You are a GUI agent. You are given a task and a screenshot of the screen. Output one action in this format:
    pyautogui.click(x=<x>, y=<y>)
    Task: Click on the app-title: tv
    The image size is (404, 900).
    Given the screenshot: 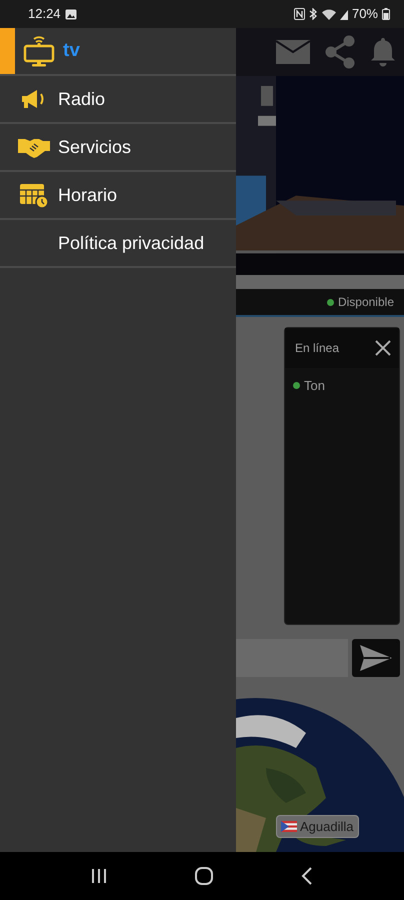 What is the action you would take?
    pyautogui.click(x=71, y=50)
    